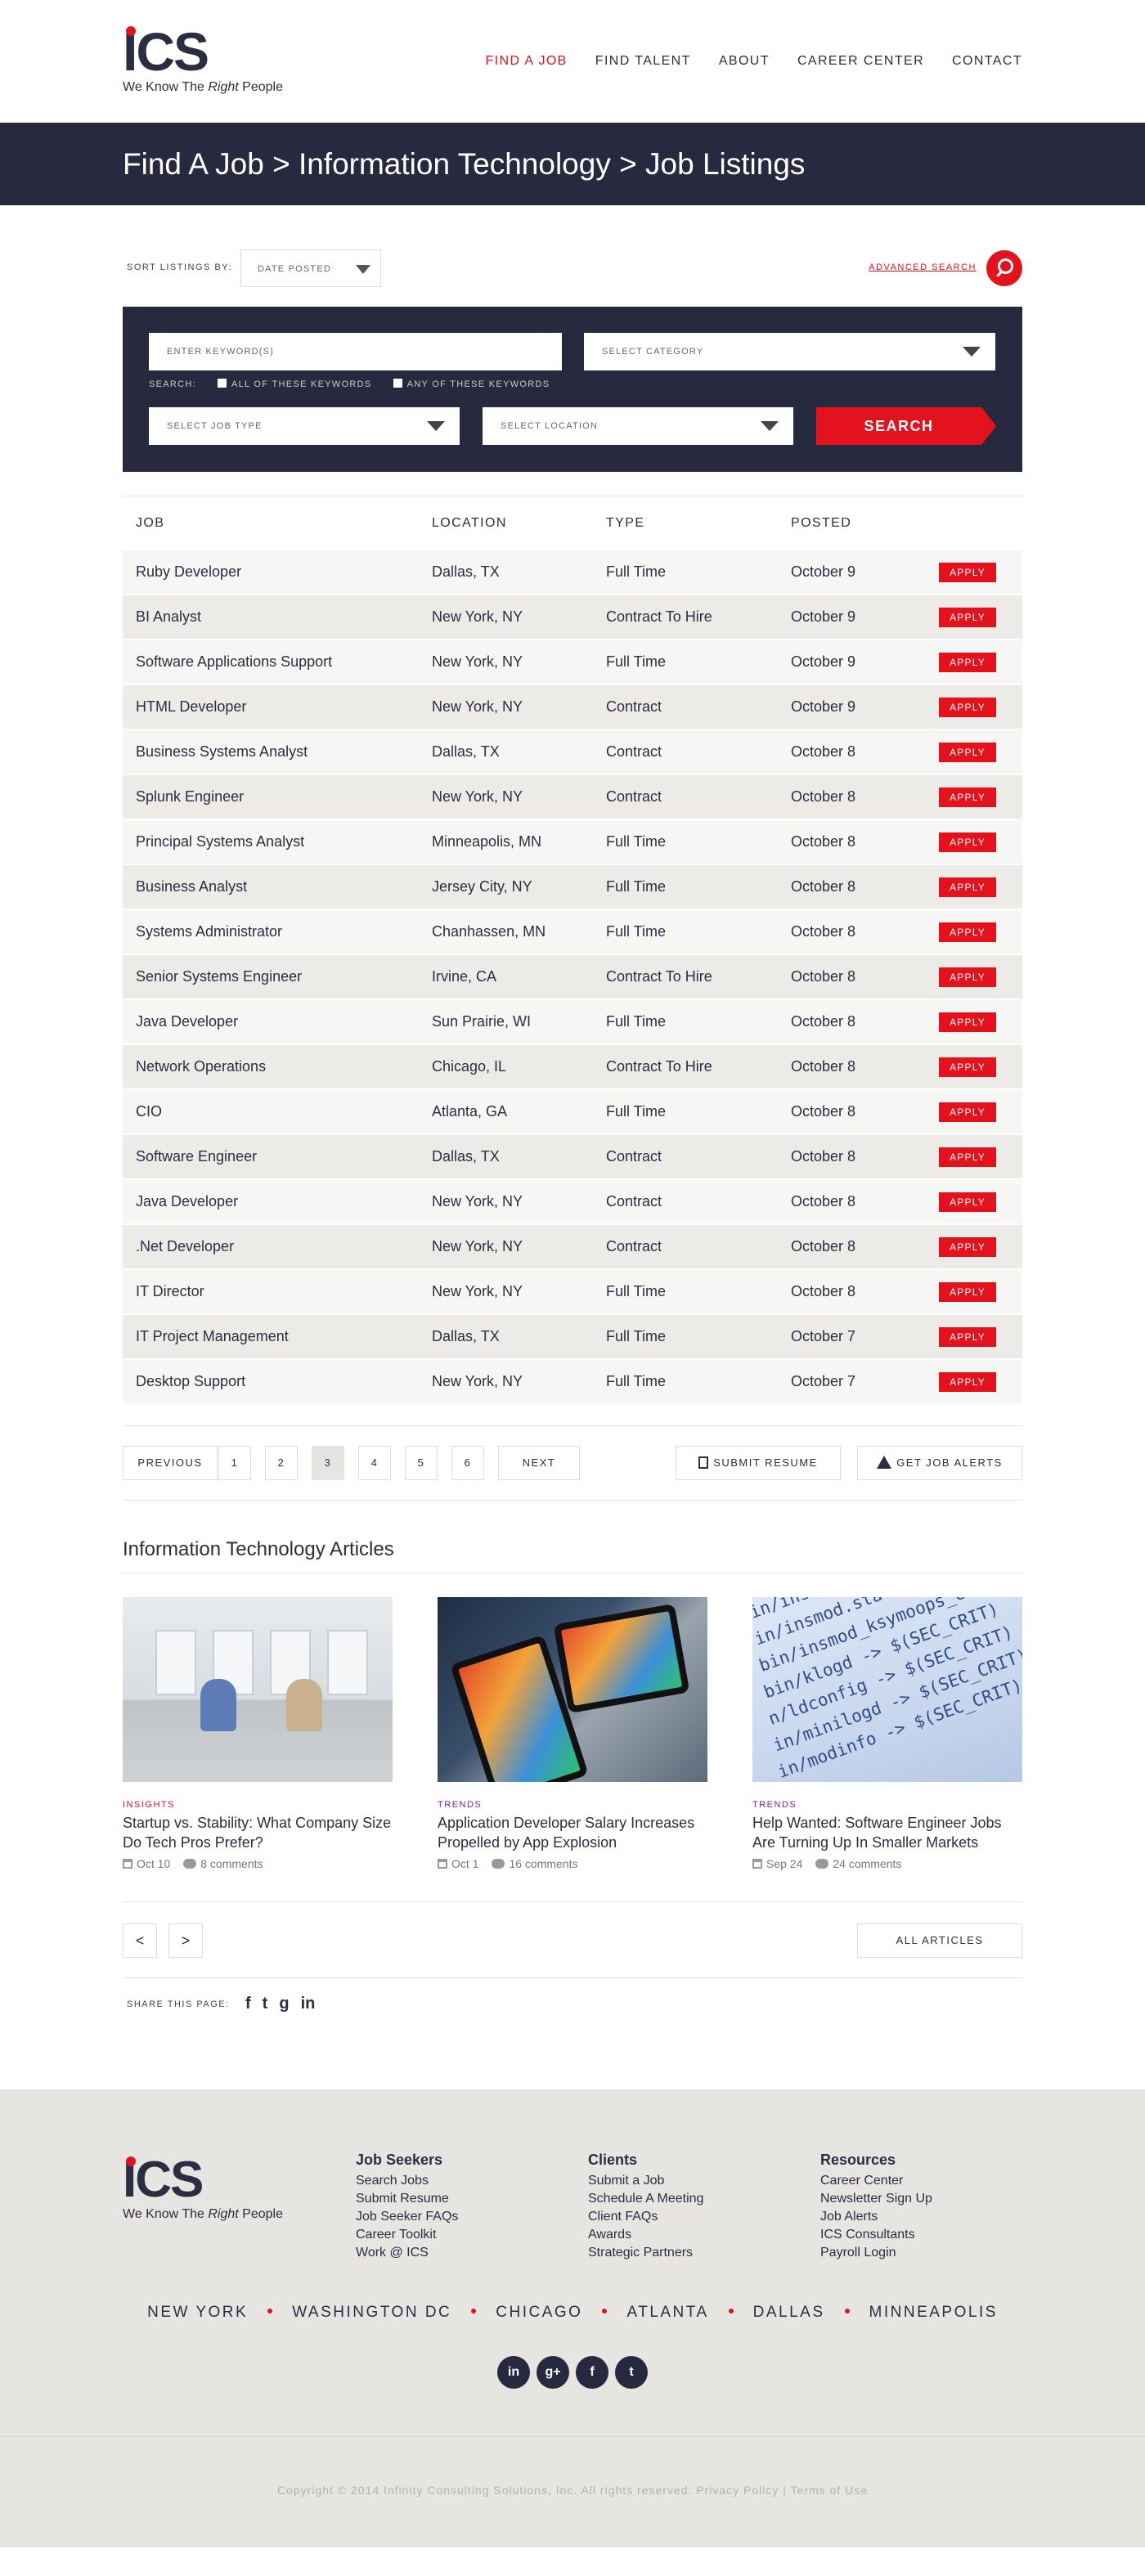 This screenshot has width=1145, height=2576. I want to click on previous-button: PREVIOUS, so click(170, 1463).